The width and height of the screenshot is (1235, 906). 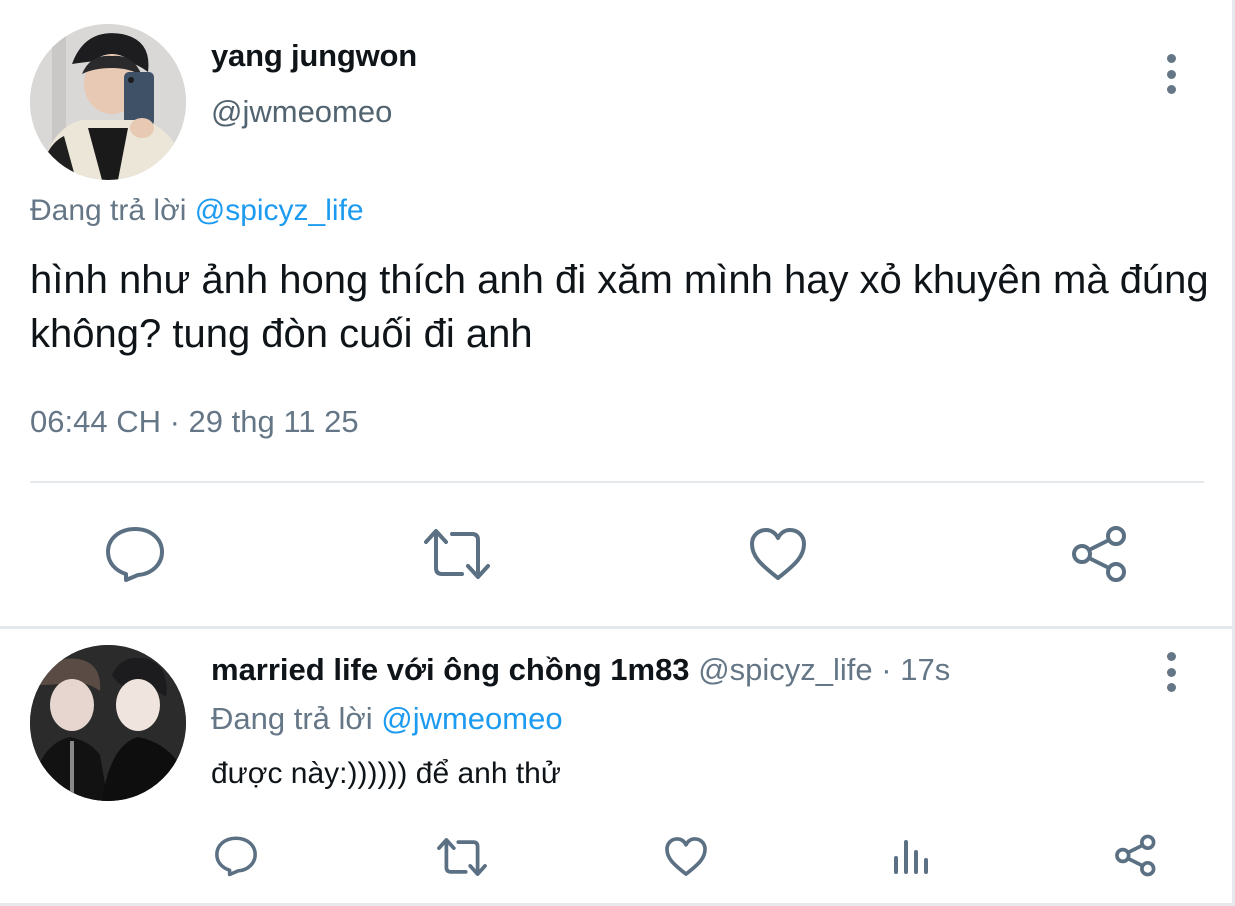 What do you see at coordinates (1171, 74) in the screenshot?
I see `more-options-icon` at bounding box center [1171, 74].